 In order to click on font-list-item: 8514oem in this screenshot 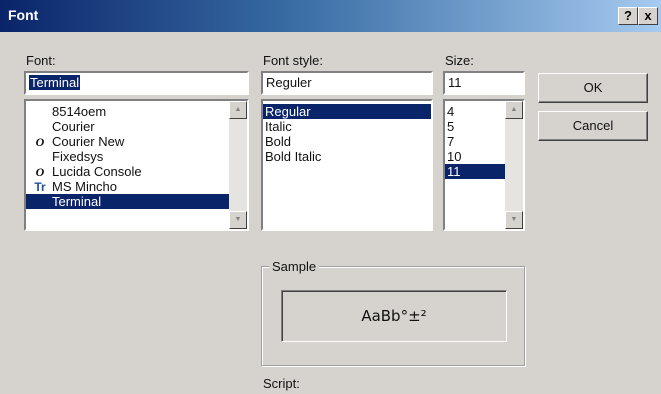, I will do `click(136, 111)`.